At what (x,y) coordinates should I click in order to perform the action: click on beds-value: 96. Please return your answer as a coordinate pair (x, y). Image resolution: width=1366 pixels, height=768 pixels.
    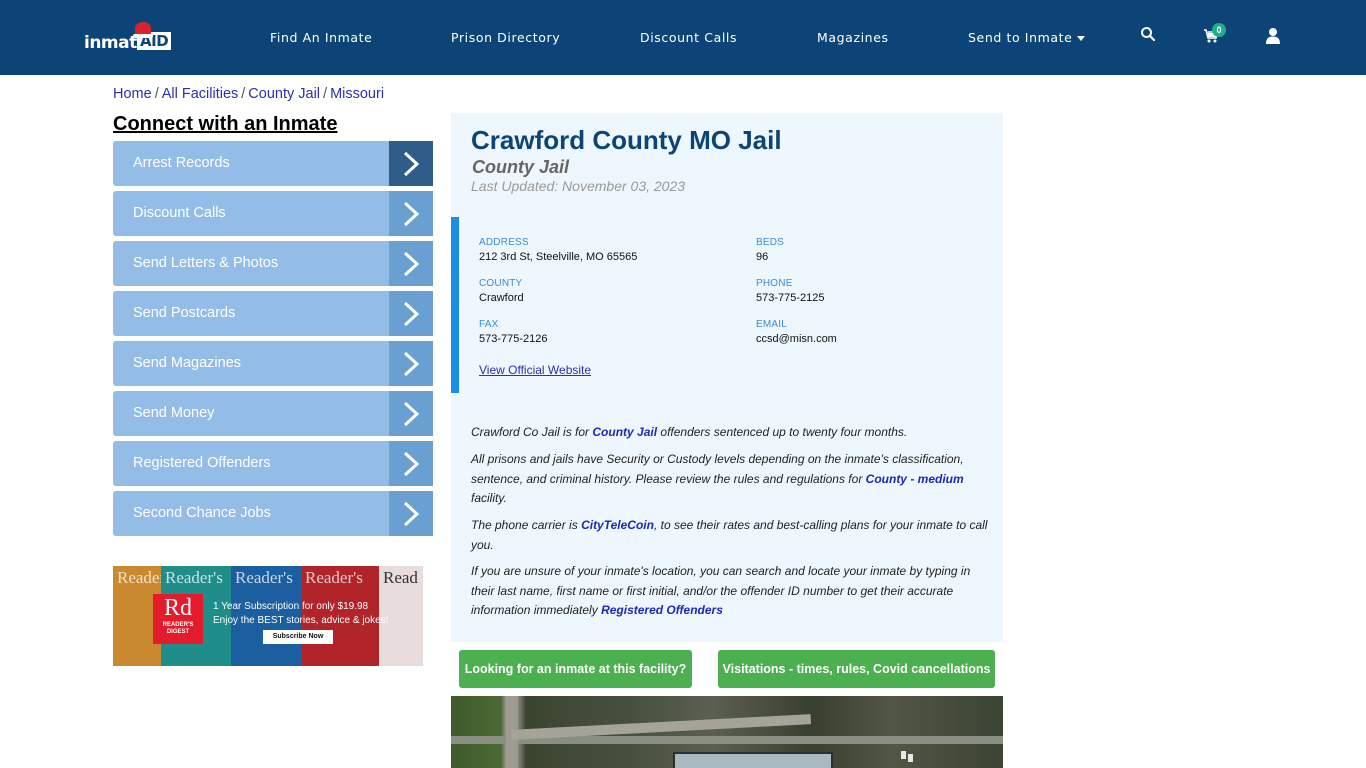
    Looking at the image, I should click on (762, 257).